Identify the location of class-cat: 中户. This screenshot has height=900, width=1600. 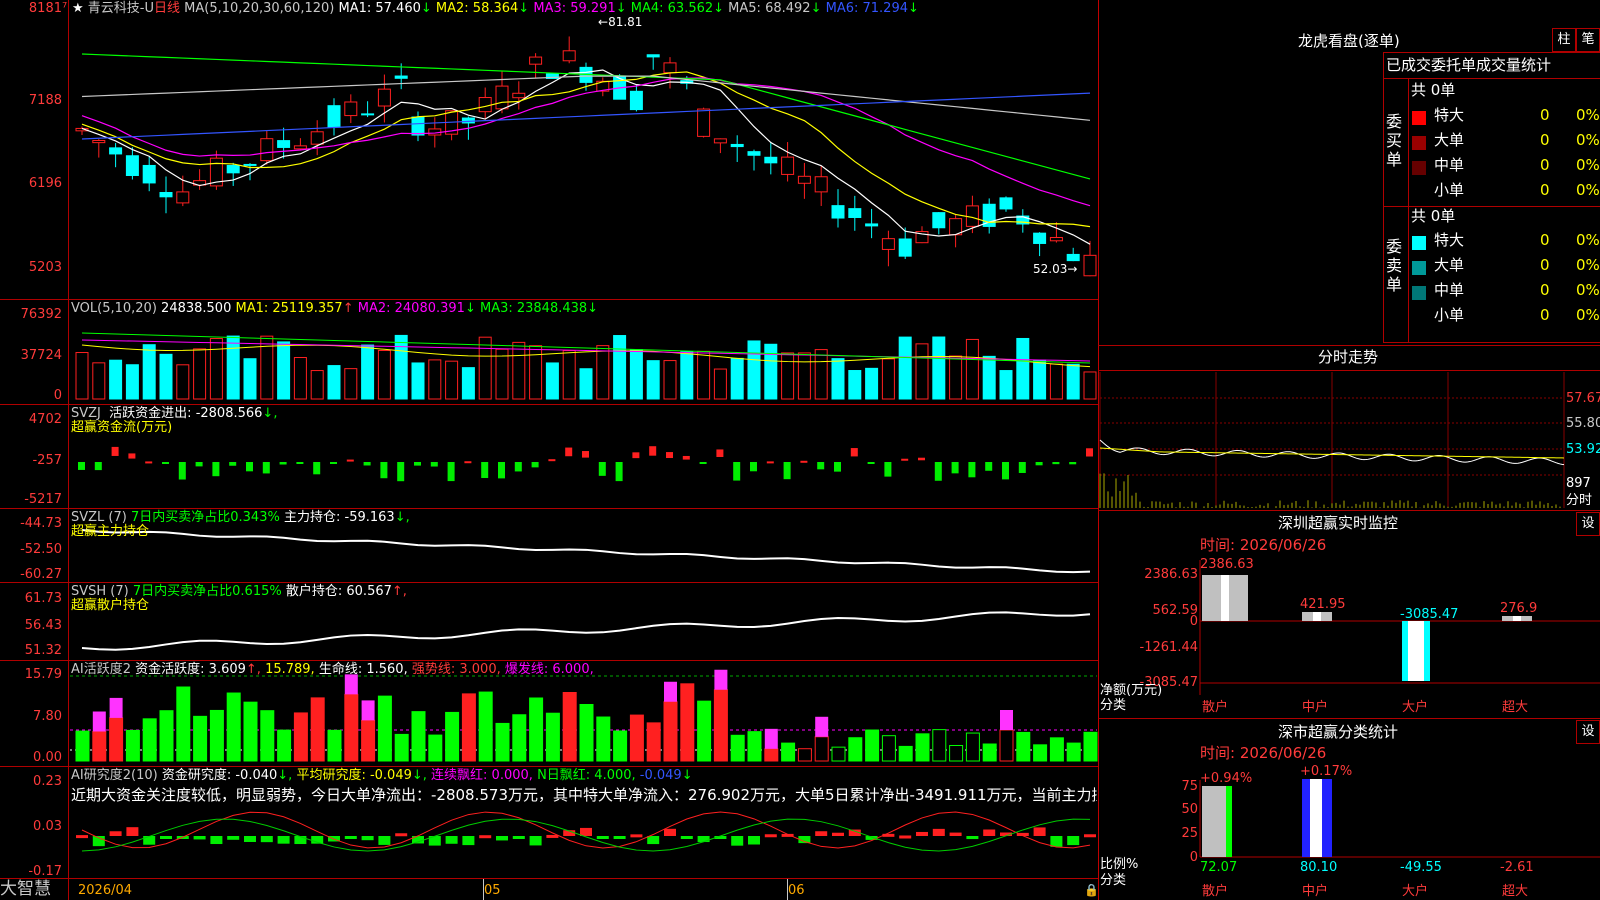
(1315, 891).